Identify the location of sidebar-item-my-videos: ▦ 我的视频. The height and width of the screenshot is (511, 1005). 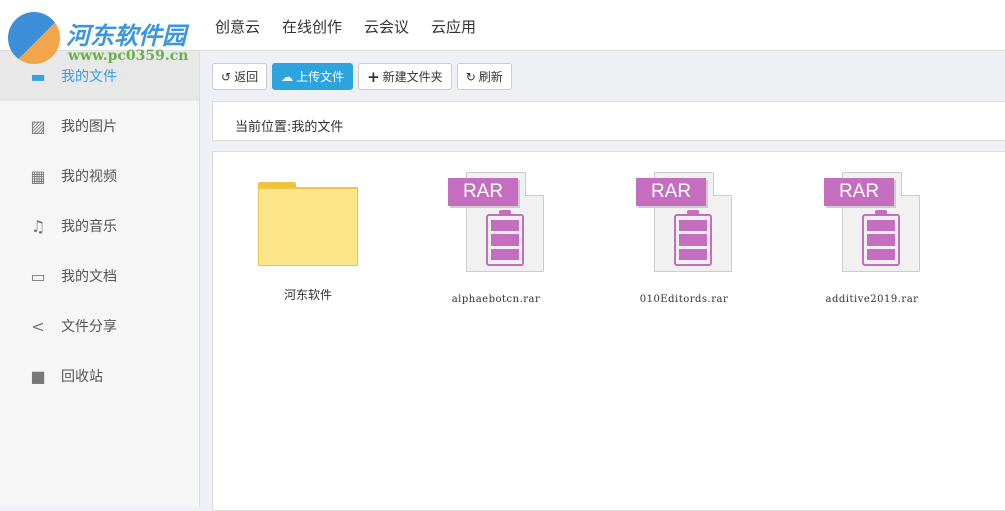
(99, 176).